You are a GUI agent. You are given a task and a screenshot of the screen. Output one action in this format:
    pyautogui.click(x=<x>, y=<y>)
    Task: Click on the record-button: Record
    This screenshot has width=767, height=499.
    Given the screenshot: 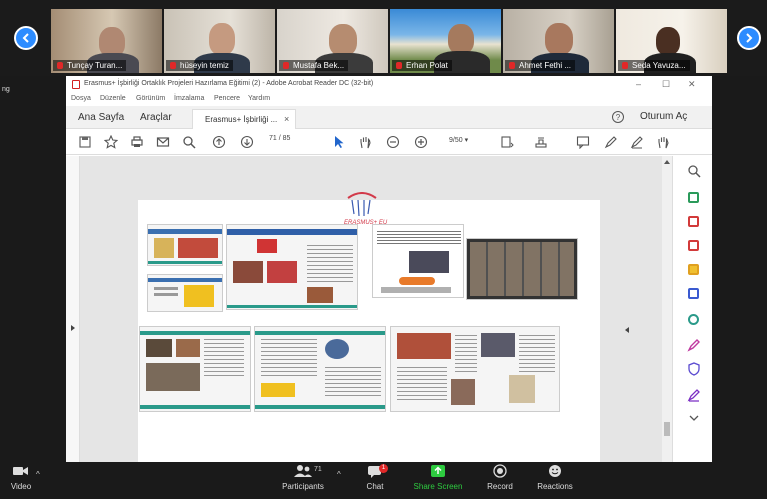 What is the action you would take?
    pyautogui.click(x=500, y=477)
    